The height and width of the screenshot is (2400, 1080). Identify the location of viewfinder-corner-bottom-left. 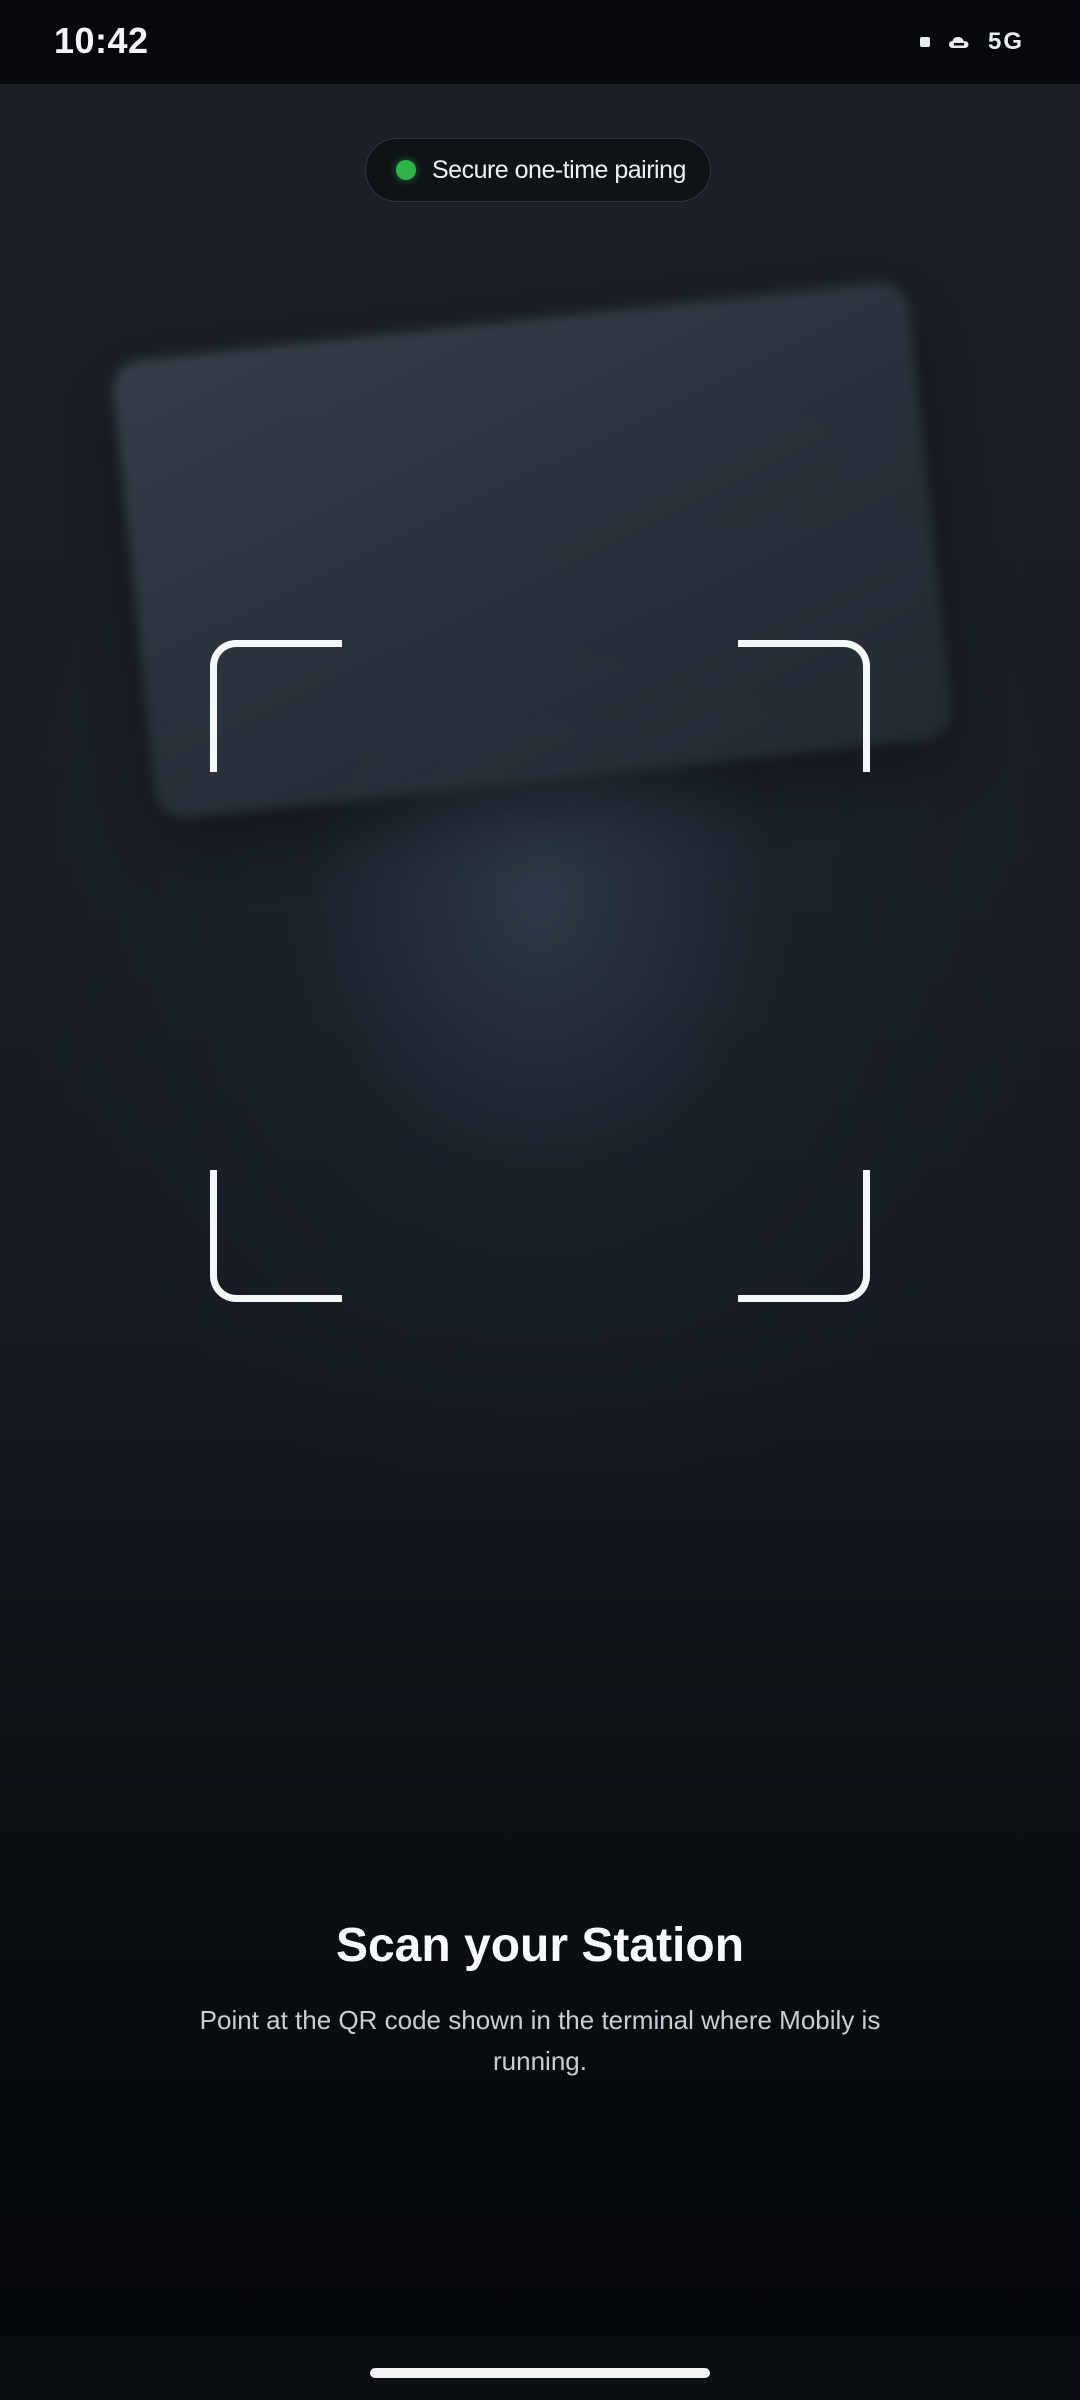
(276, 1236).